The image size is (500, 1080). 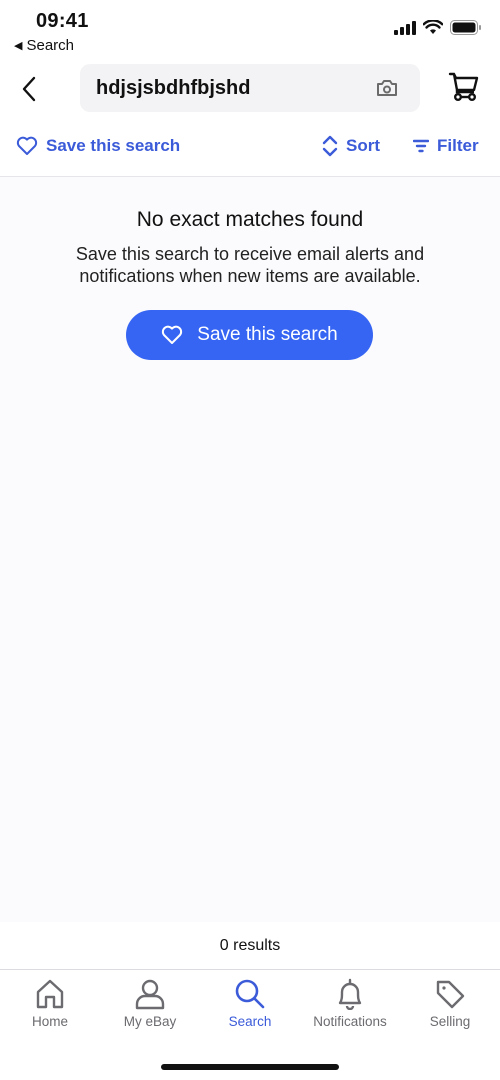 I want to click on person-icon, so click(x=150, y=994).